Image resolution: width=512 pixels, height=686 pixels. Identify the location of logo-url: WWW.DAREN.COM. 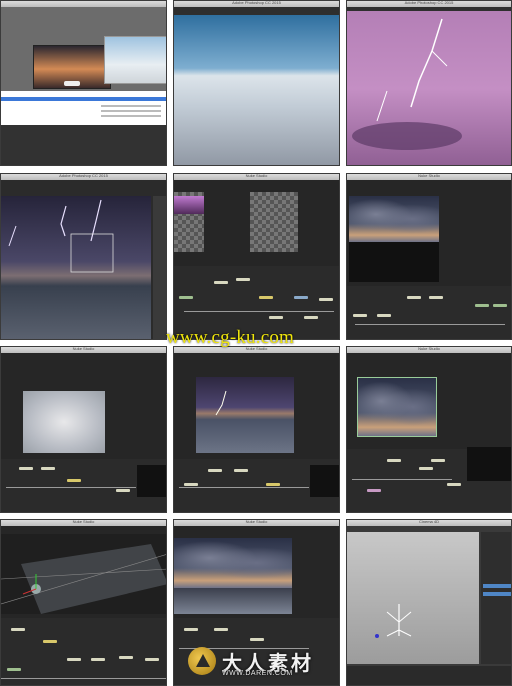
(257, 673).